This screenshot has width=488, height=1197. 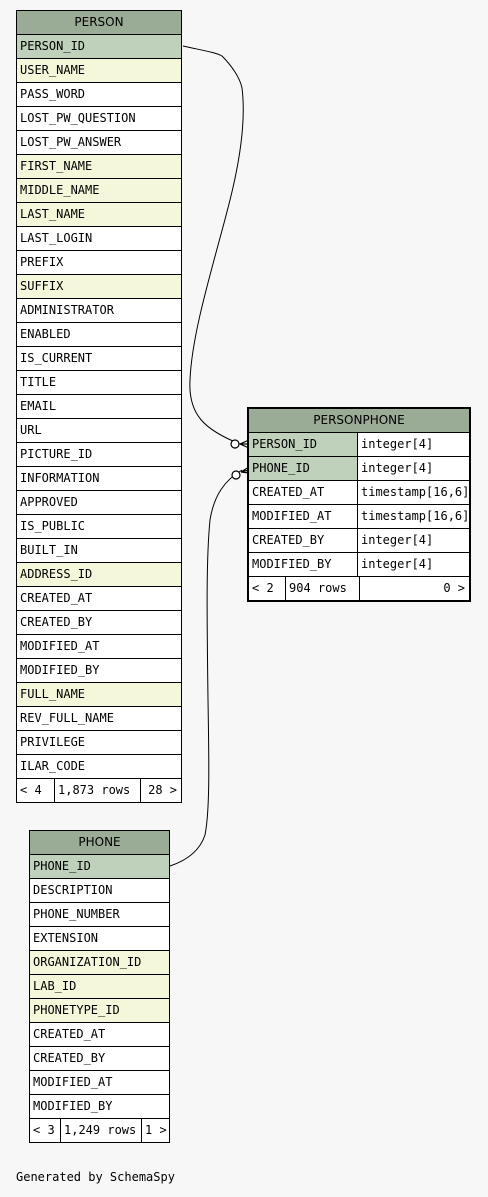 I want to click on table-row: PERSON_ID integer[4], so click(x=359, y=445).